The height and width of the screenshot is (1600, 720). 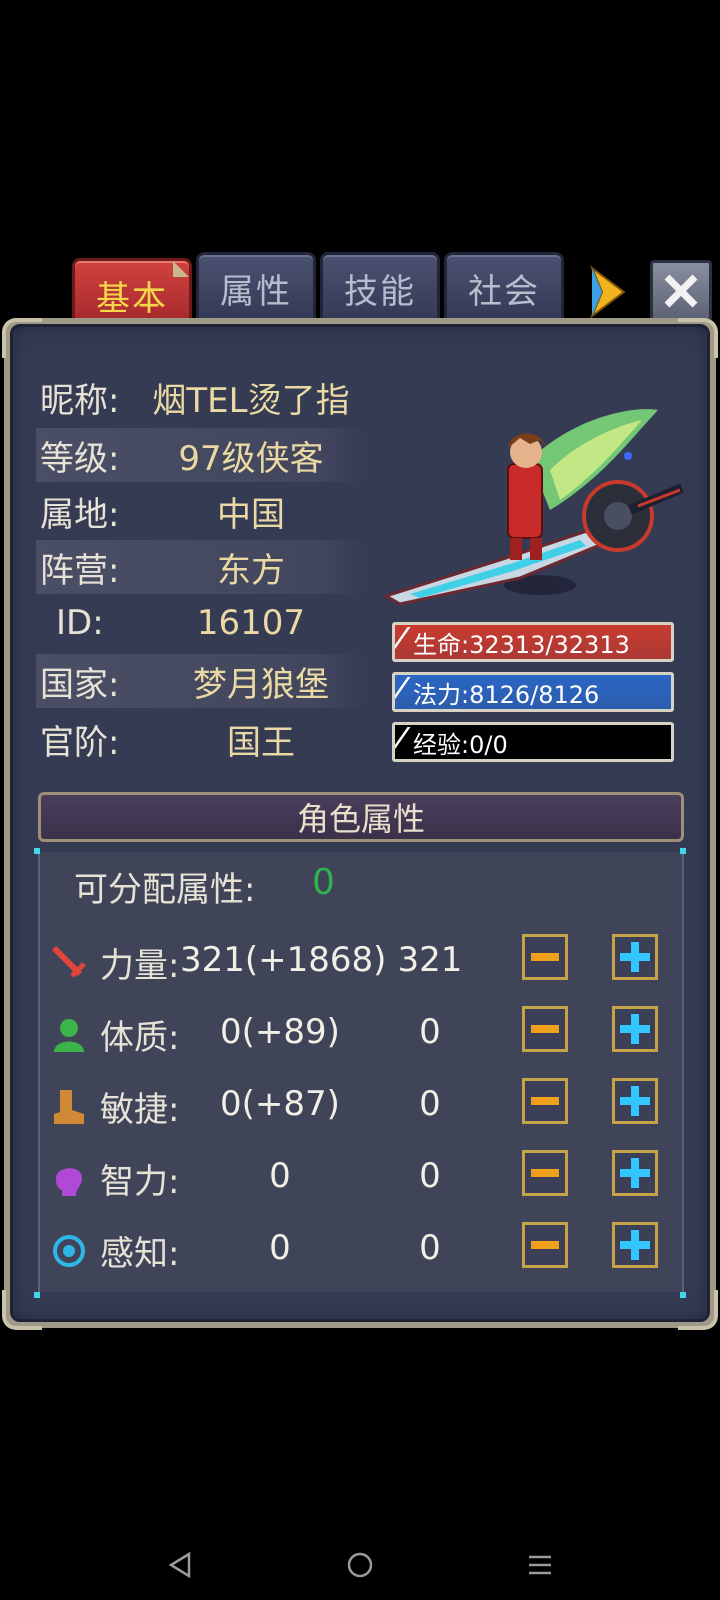 I want to click on tab-attributes-label: 属性, so click(x=256, y=291).